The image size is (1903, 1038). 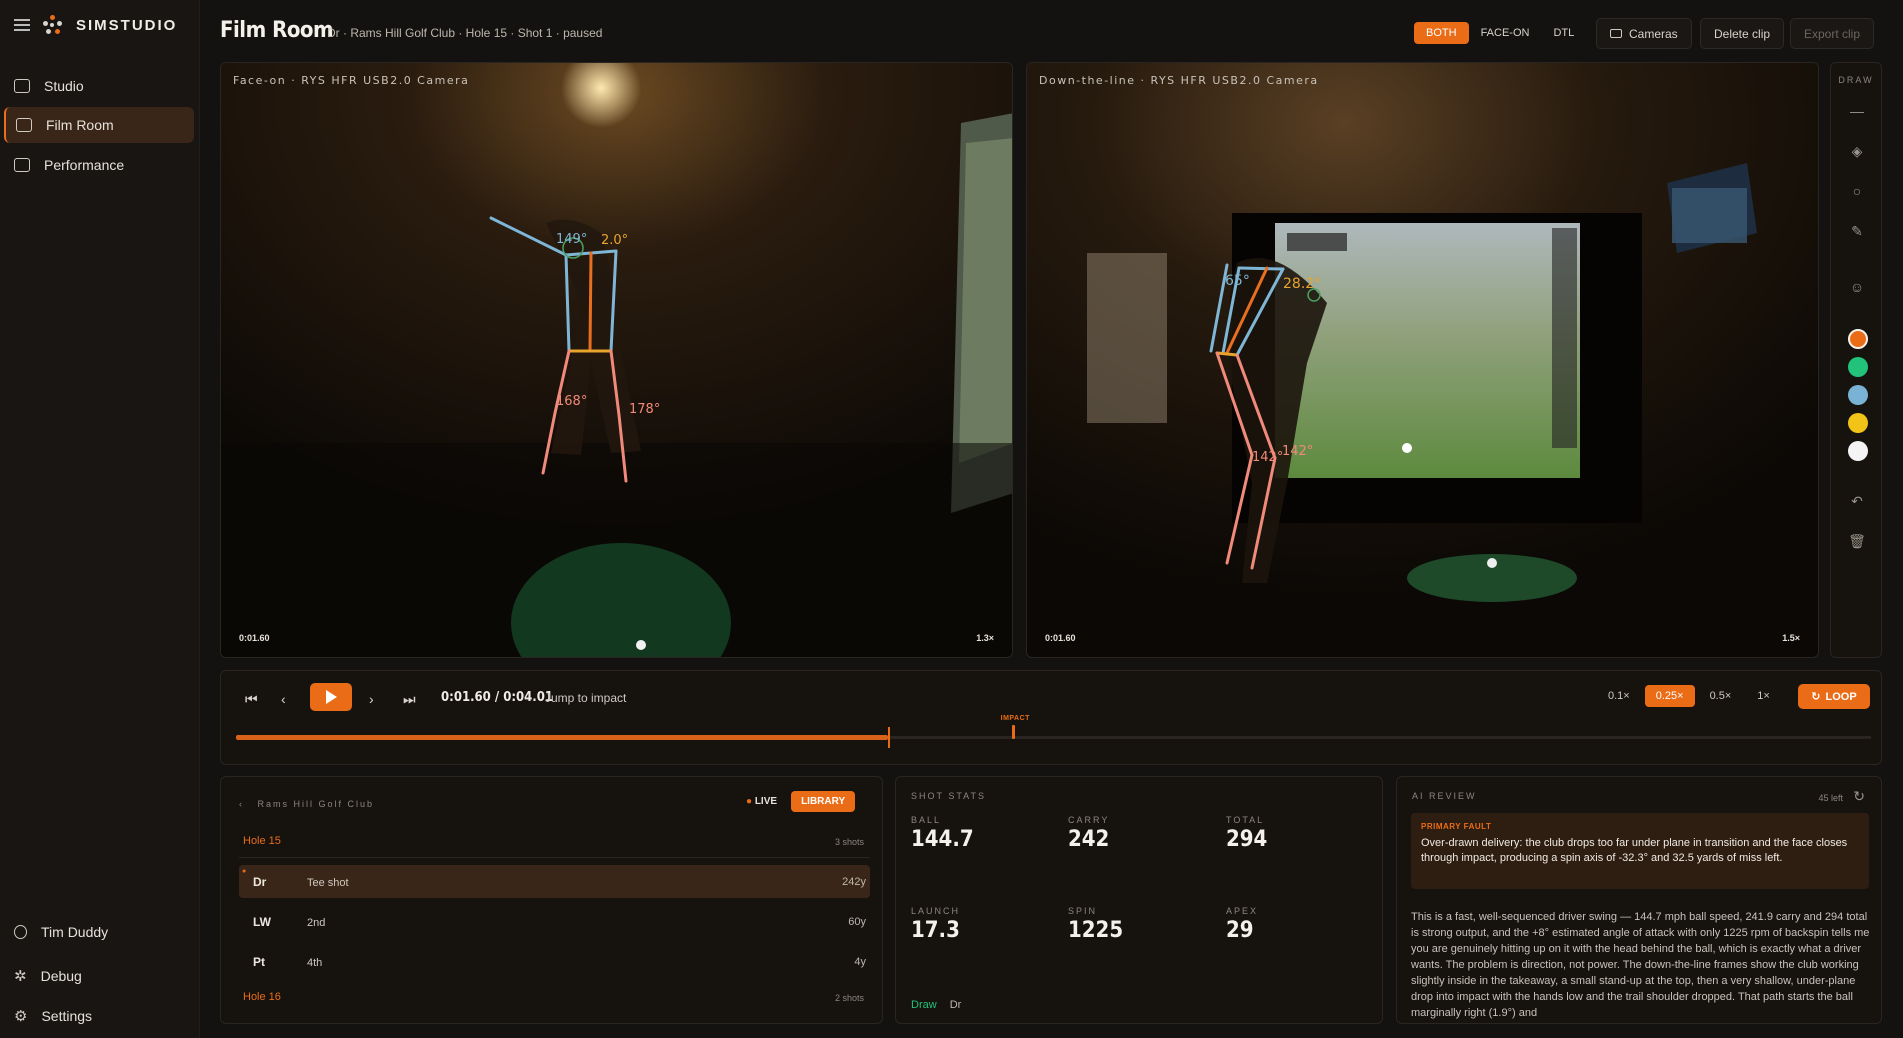 I want to click on skip-end-icon: ⏭, so click(x=409, y=699).